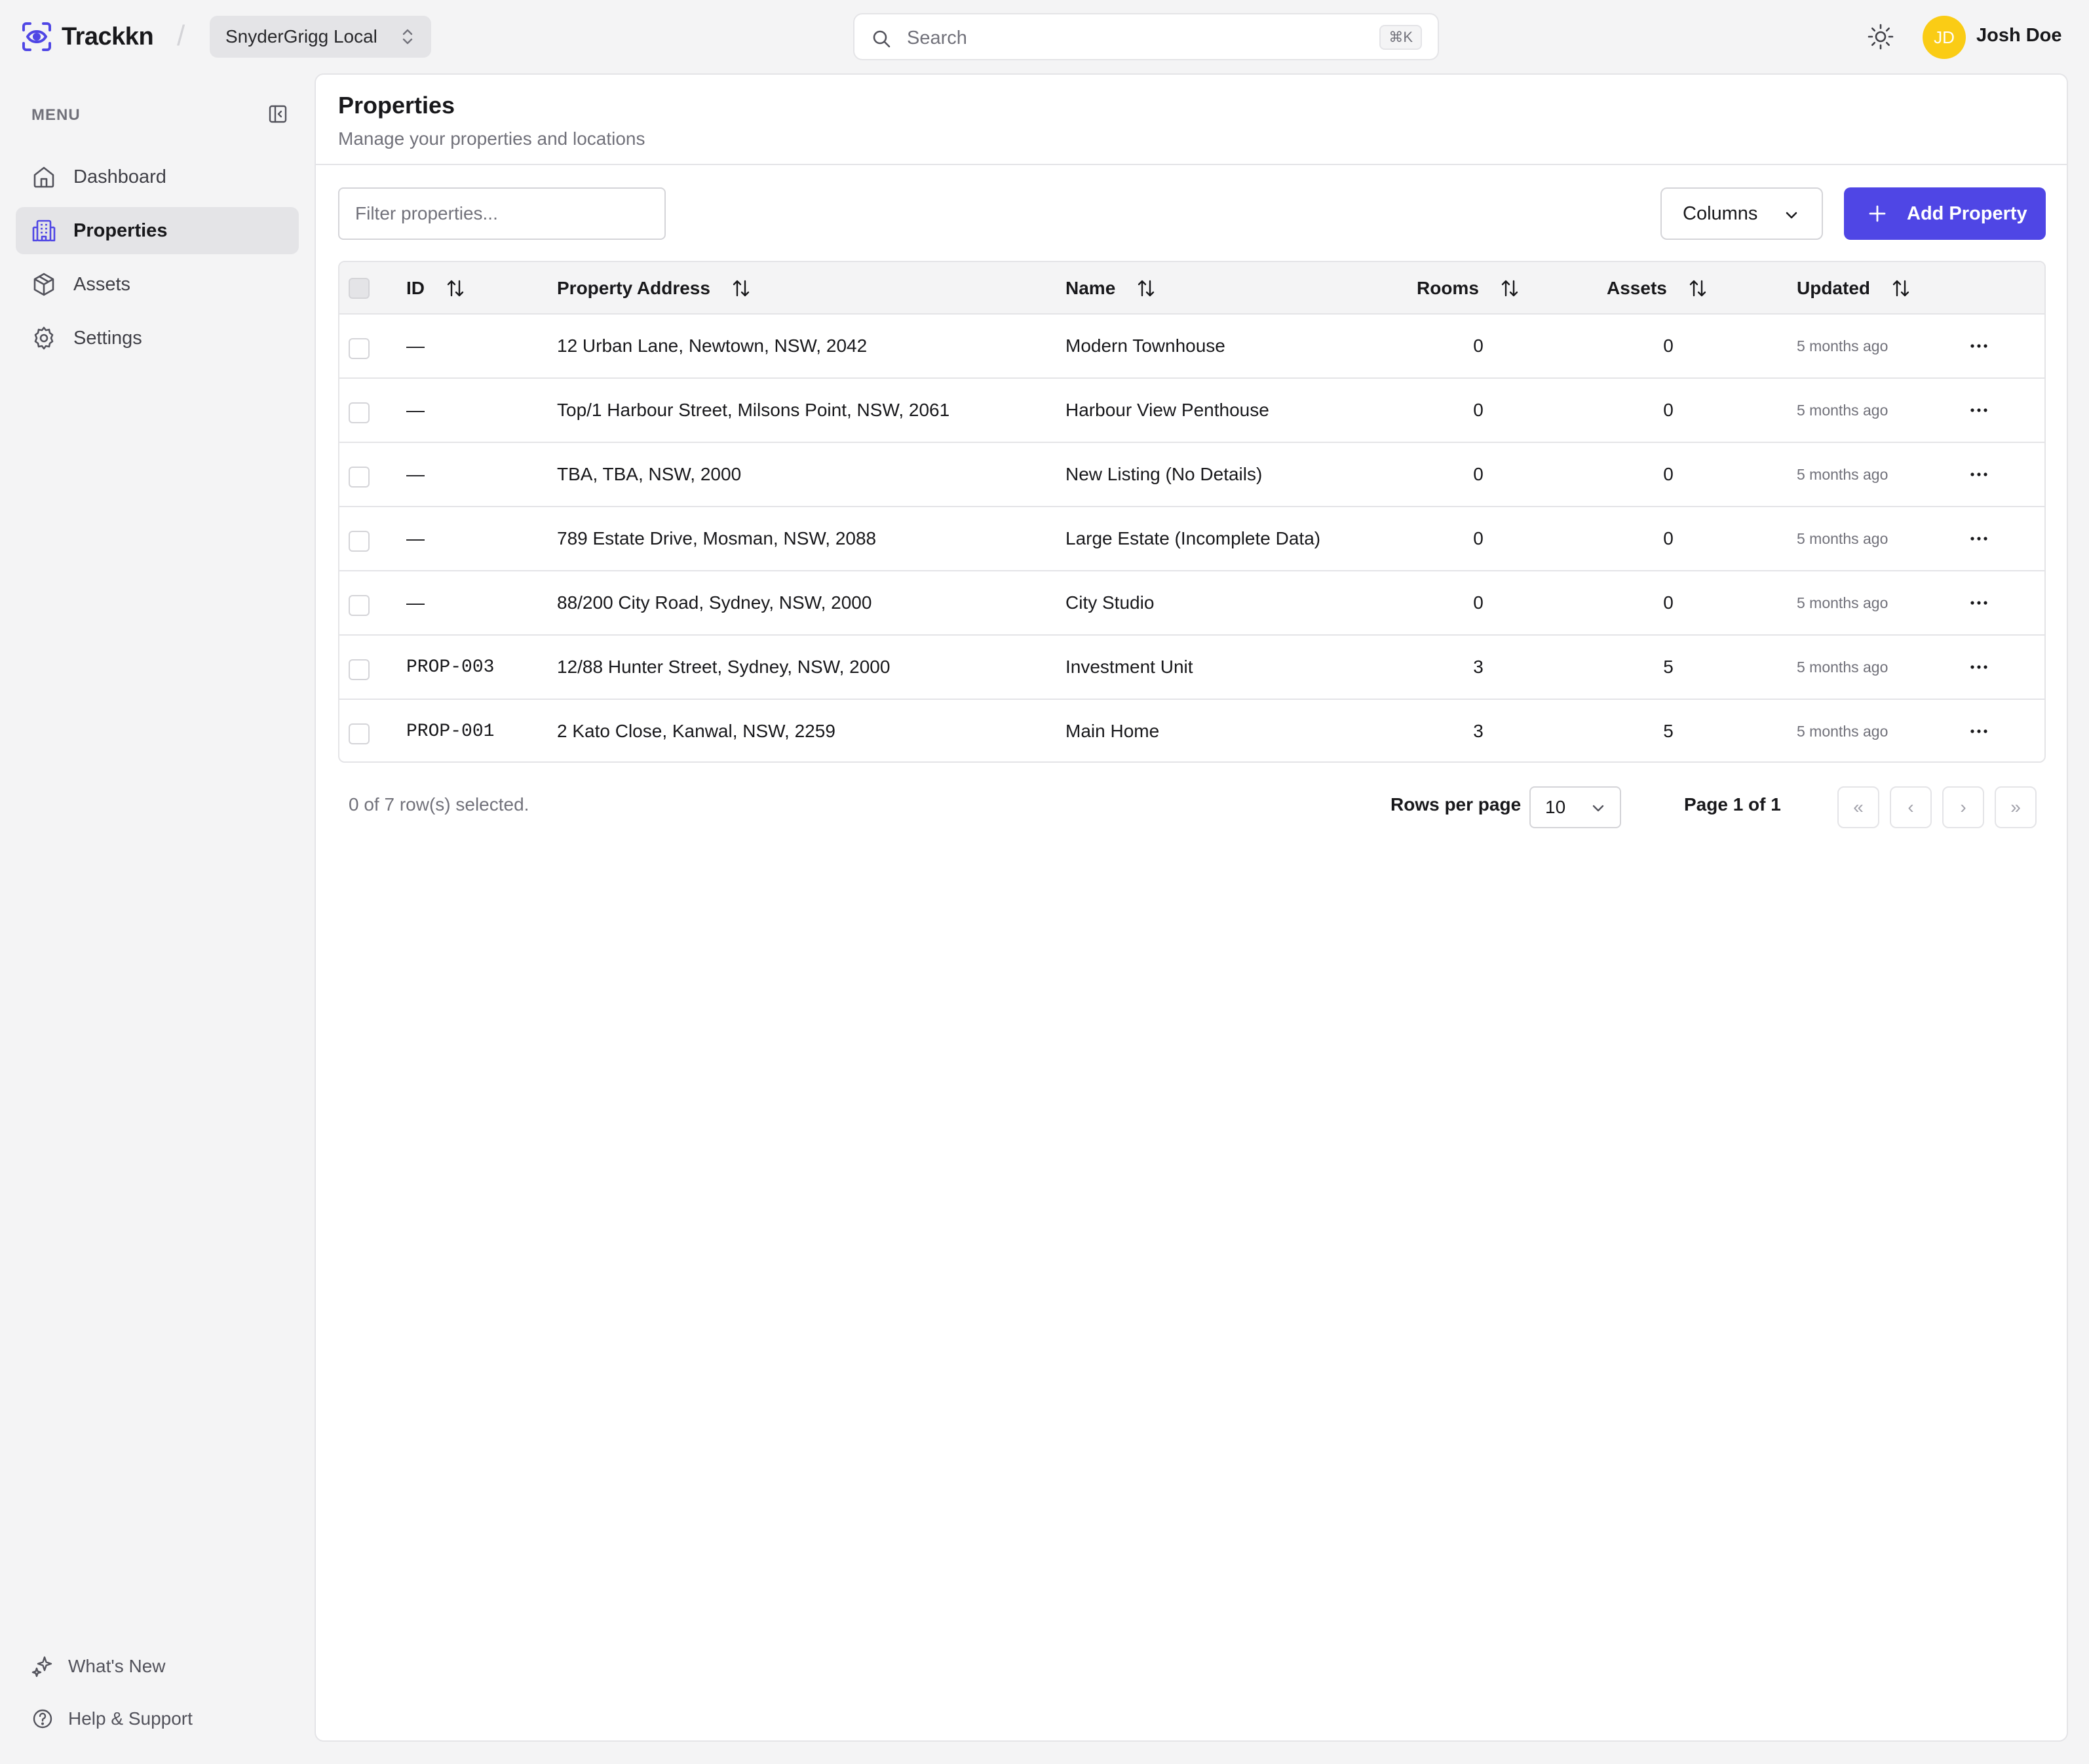 The image size is (2089, 1764). What do you see at coordinates (1637, 288) in the screenshot?
I see `column-header-label: Assets` at bounding box center [1637, 288].